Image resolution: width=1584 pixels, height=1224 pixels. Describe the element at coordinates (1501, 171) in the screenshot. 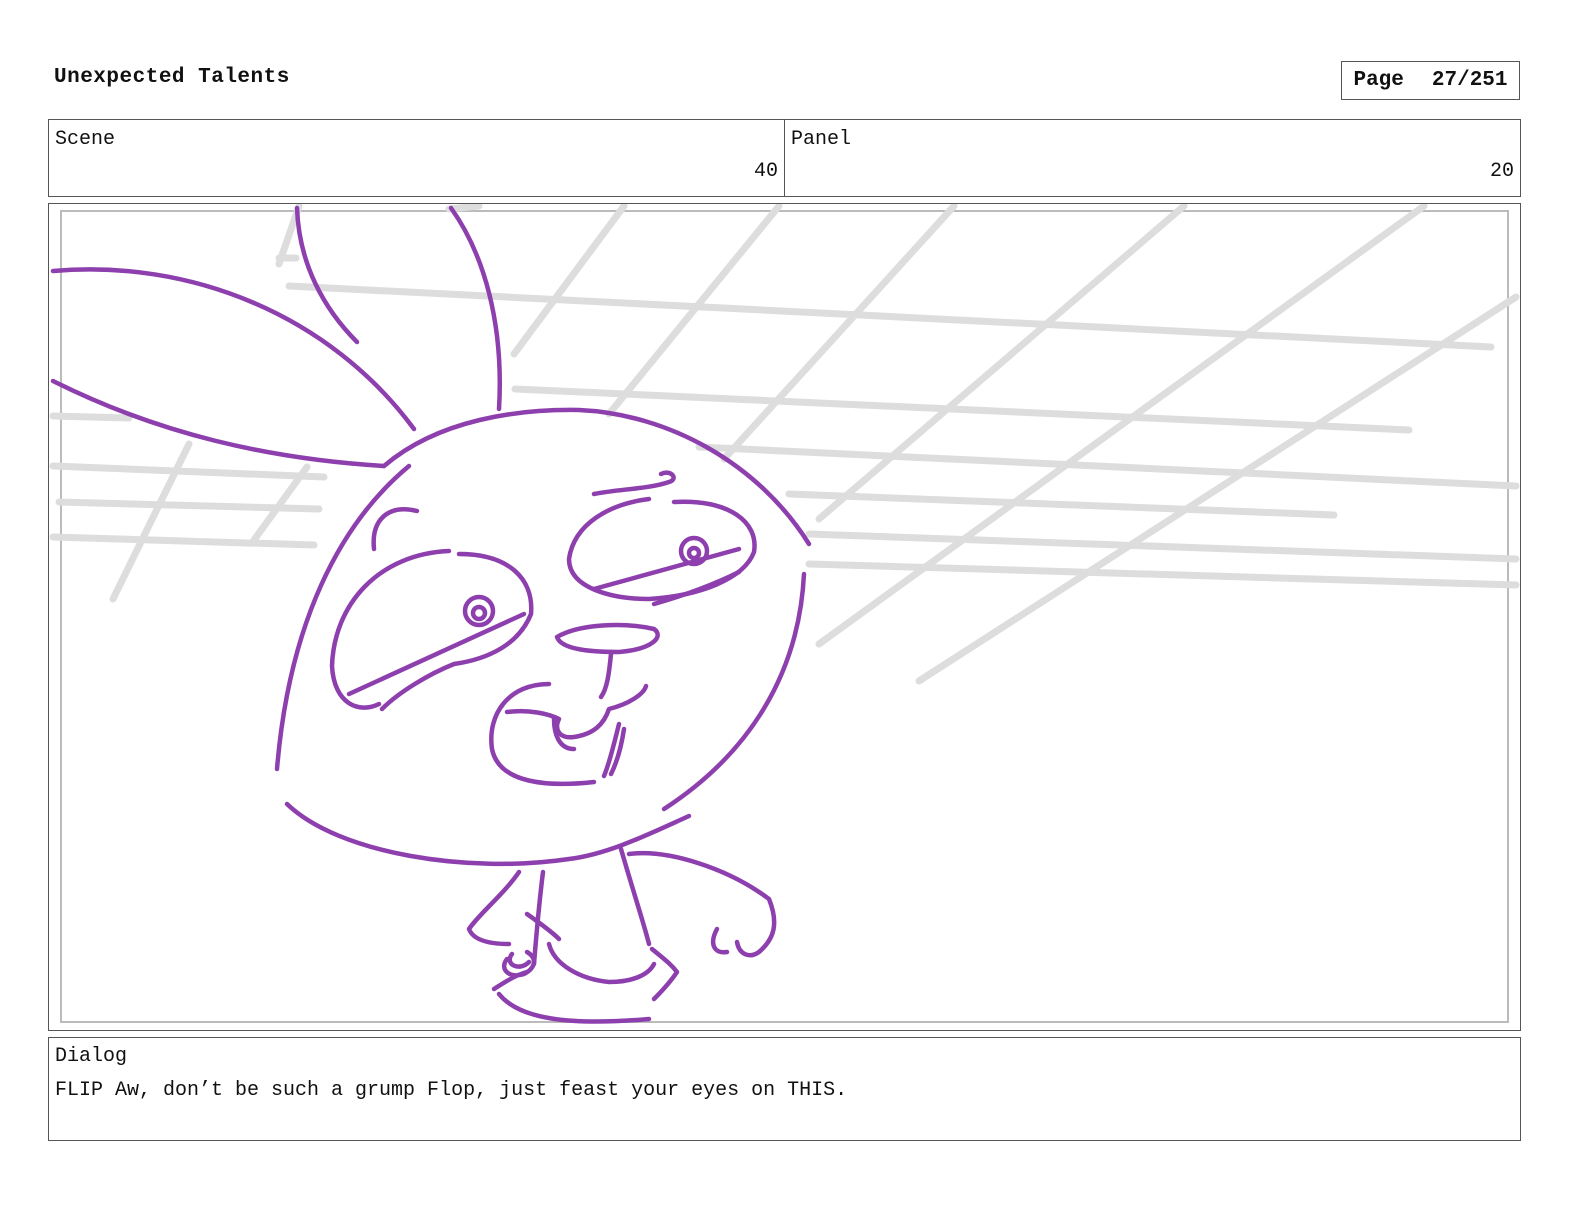

I see `panel-value: 20` at that location.